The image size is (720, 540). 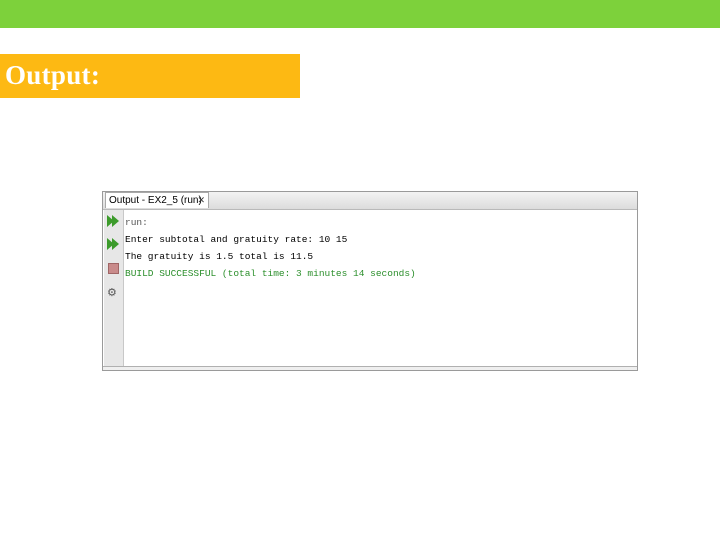 I want to click on console-line: run:, so click(x=136, y=222).